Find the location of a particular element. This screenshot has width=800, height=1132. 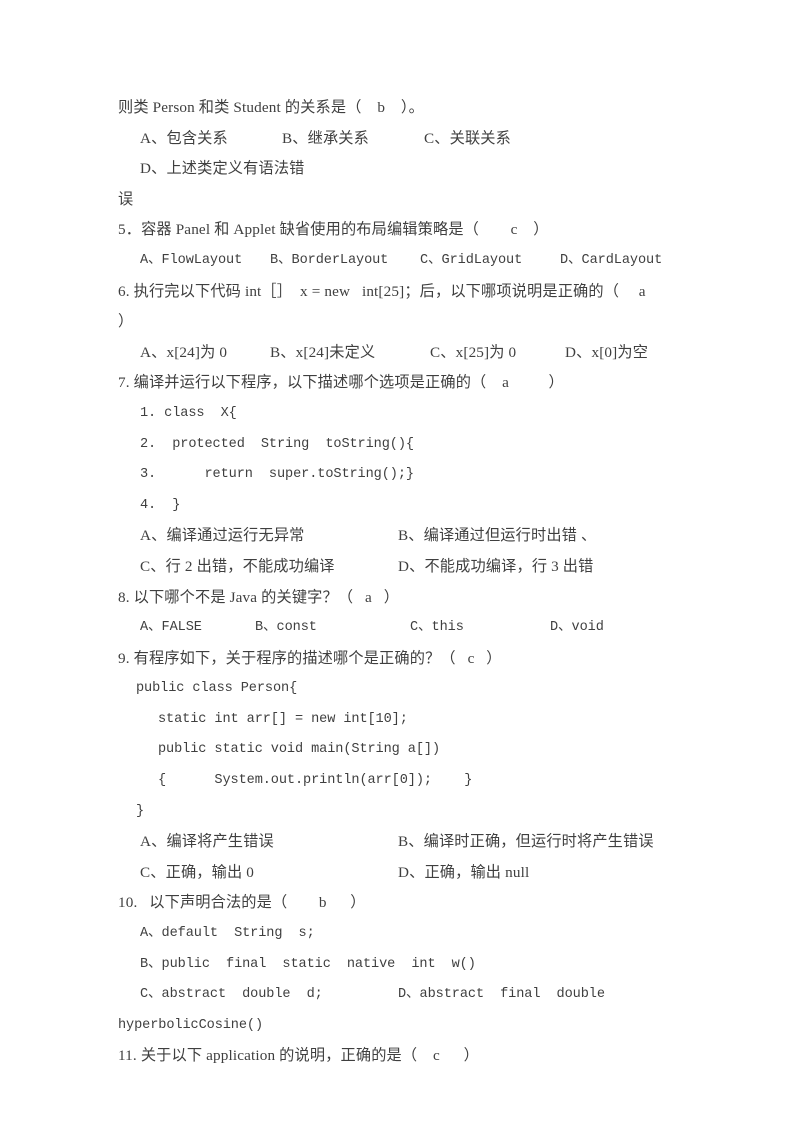

options-wrap-tail-q4: 误 is located at coordinates (126, 199).